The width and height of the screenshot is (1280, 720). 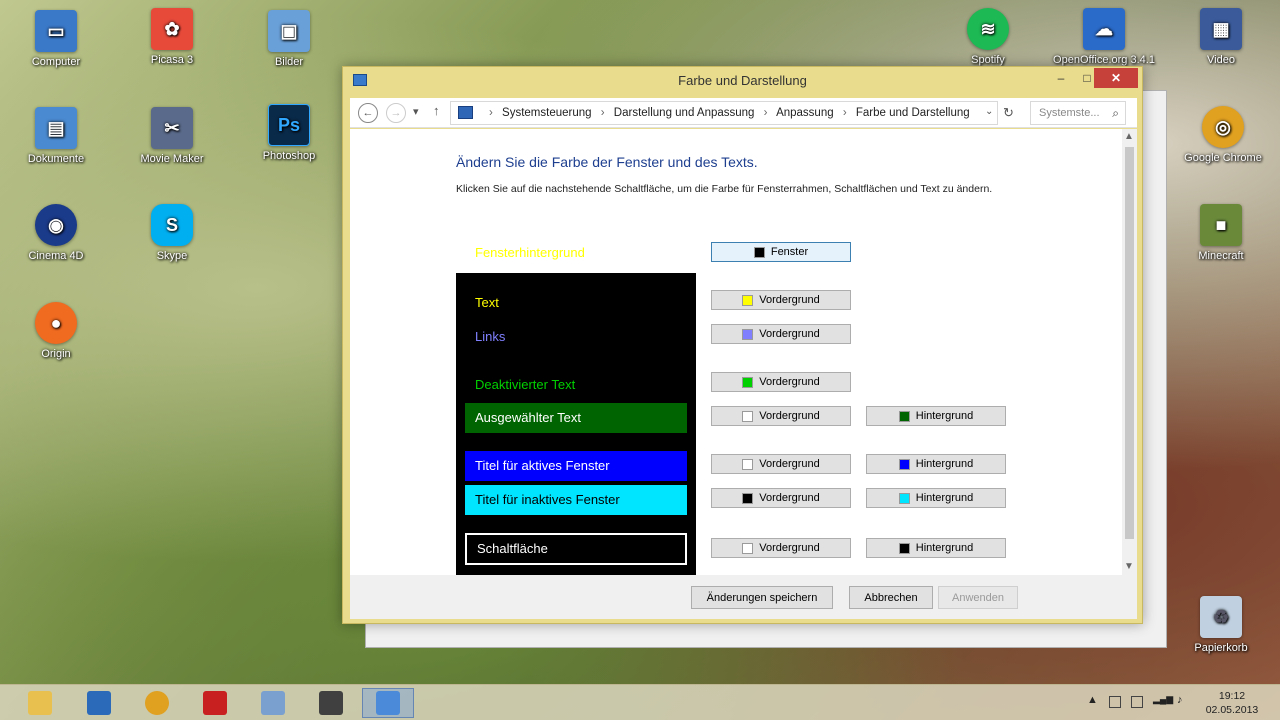 What do you see at coordinates (1115, 702) in the screenshot?
I see `action-center-icon` at bounding box center [1115, 702].